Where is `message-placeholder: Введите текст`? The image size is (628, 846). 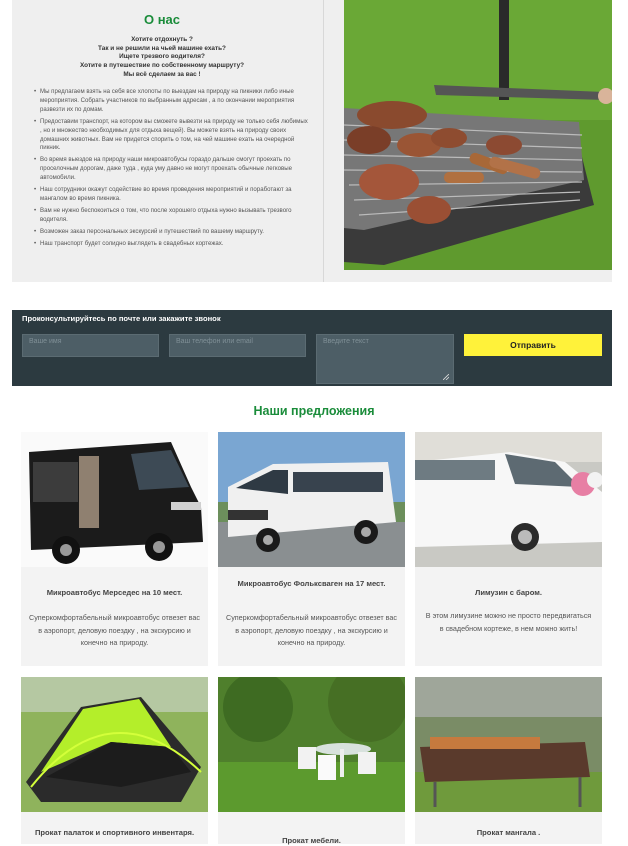
message-placeholder: Введите текст is located at coordinates (346, 341).